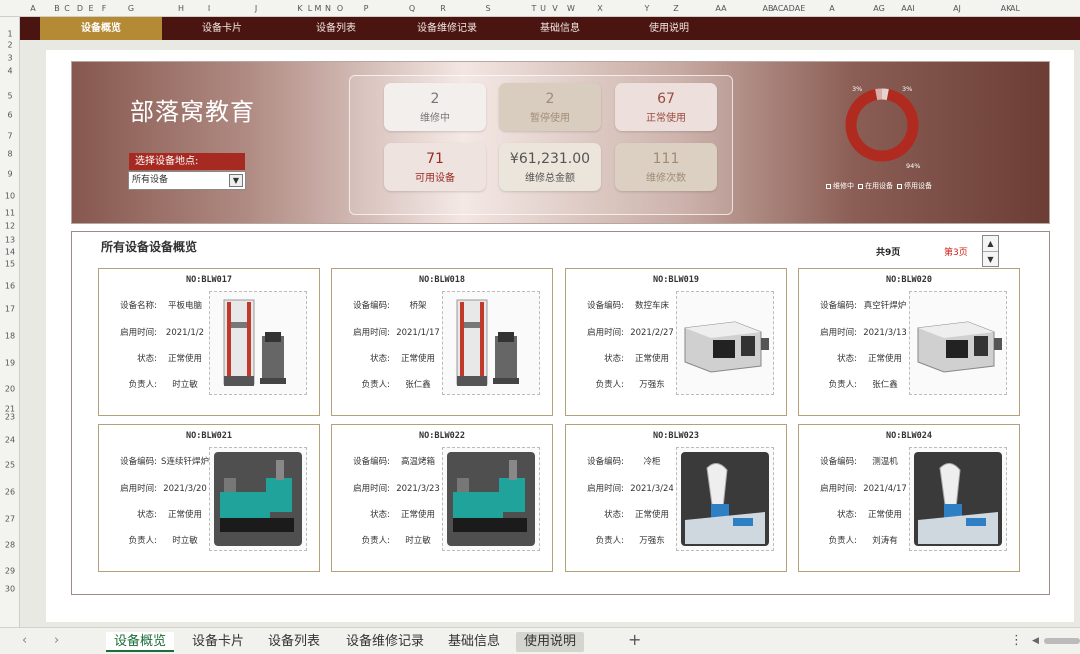  What do you see at coordinates (236, 180) in the screenshot?
I see `dropdown-arrow-icon: ▼` at bounding box center [236, 180].